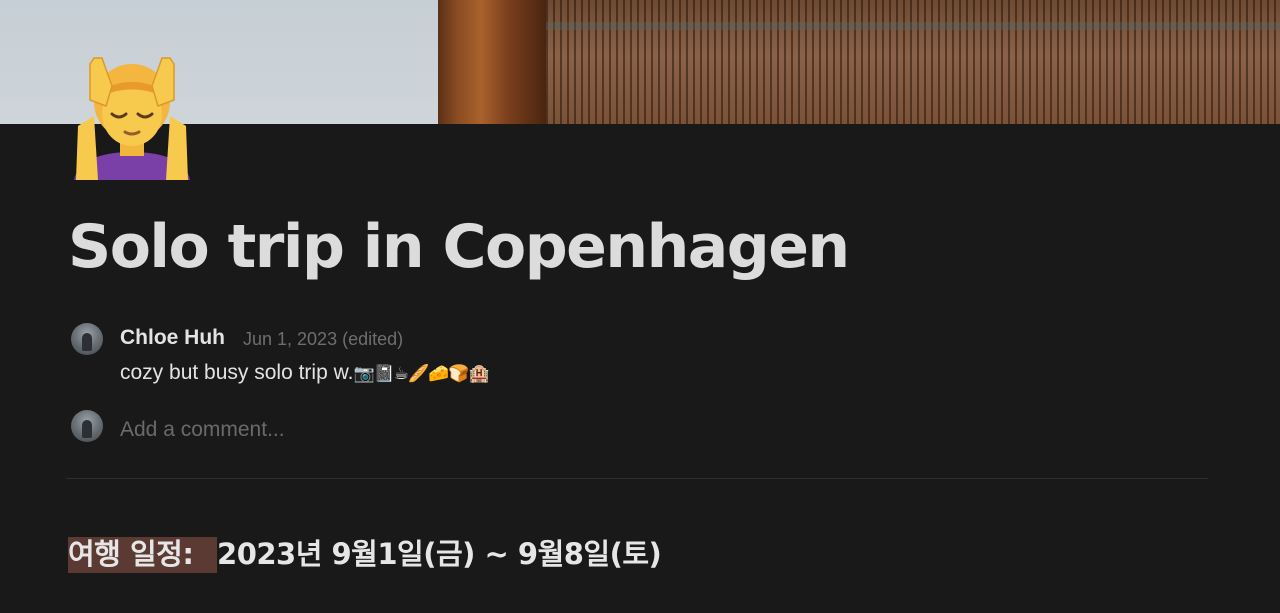  Describe the element at coordinates (637, 478) in the screenshot. I see `divider` at that location.